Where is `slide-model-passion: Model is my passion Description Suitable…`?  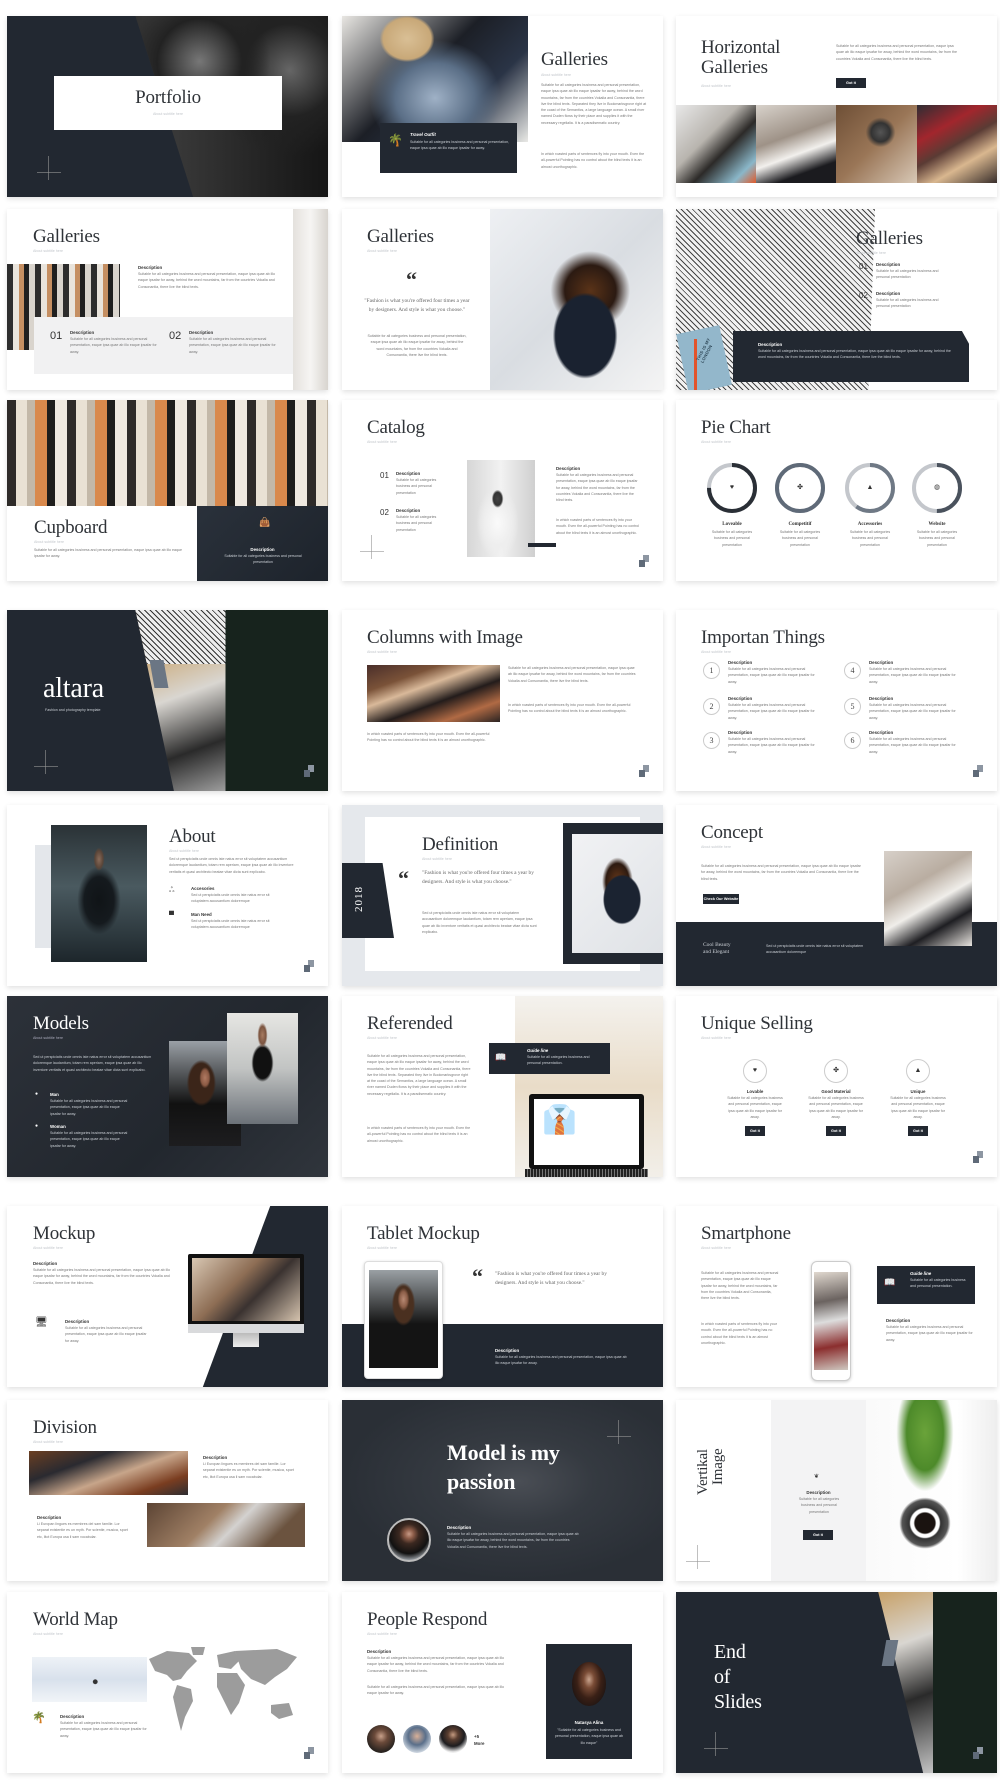 slide-model-passion: Model is my passion Description Suitable… is located at coordinates (502, 1490).